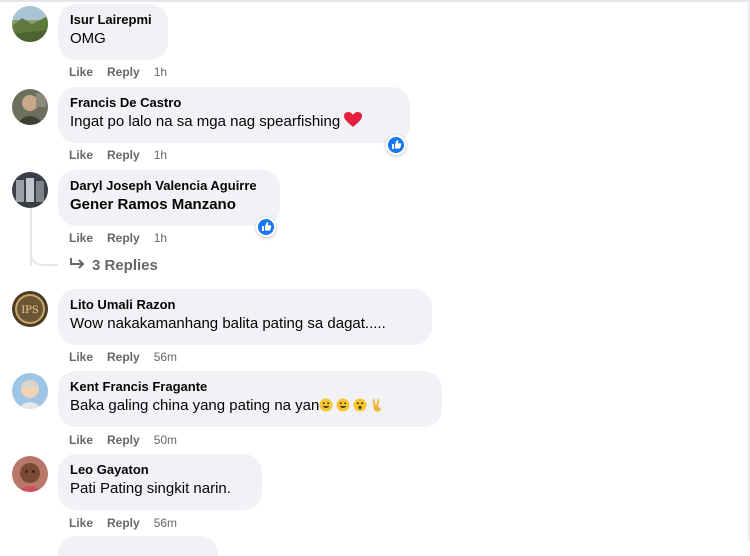 The image size is (750, 556). What do you see at coordinates (207, 121) in the screenshot?
I see `comment-text-body: Ingat po lalo na sa mga nag spearfishing` at bounding box center [207, 121].